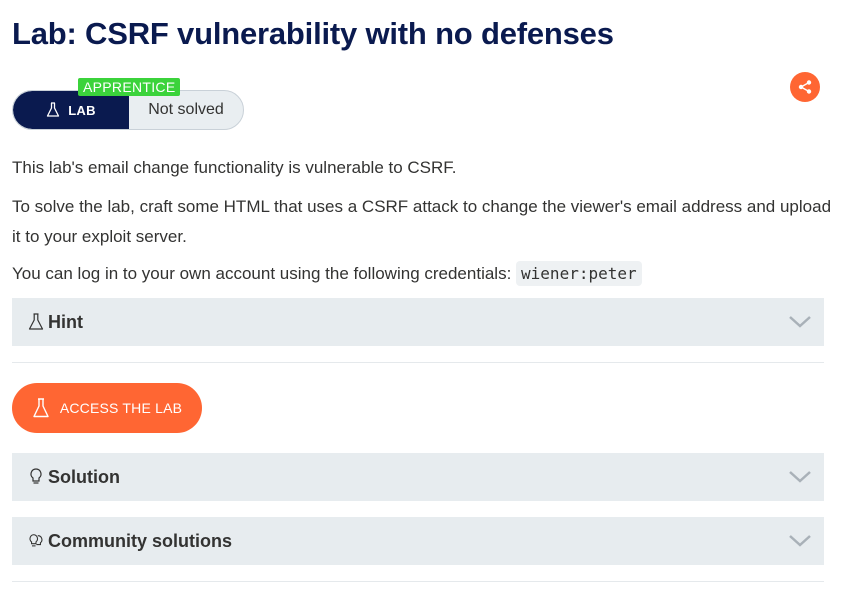  Describe the element at coordinates (84, 476) in the screenshot. I see `solution-label: Solution` at that location.